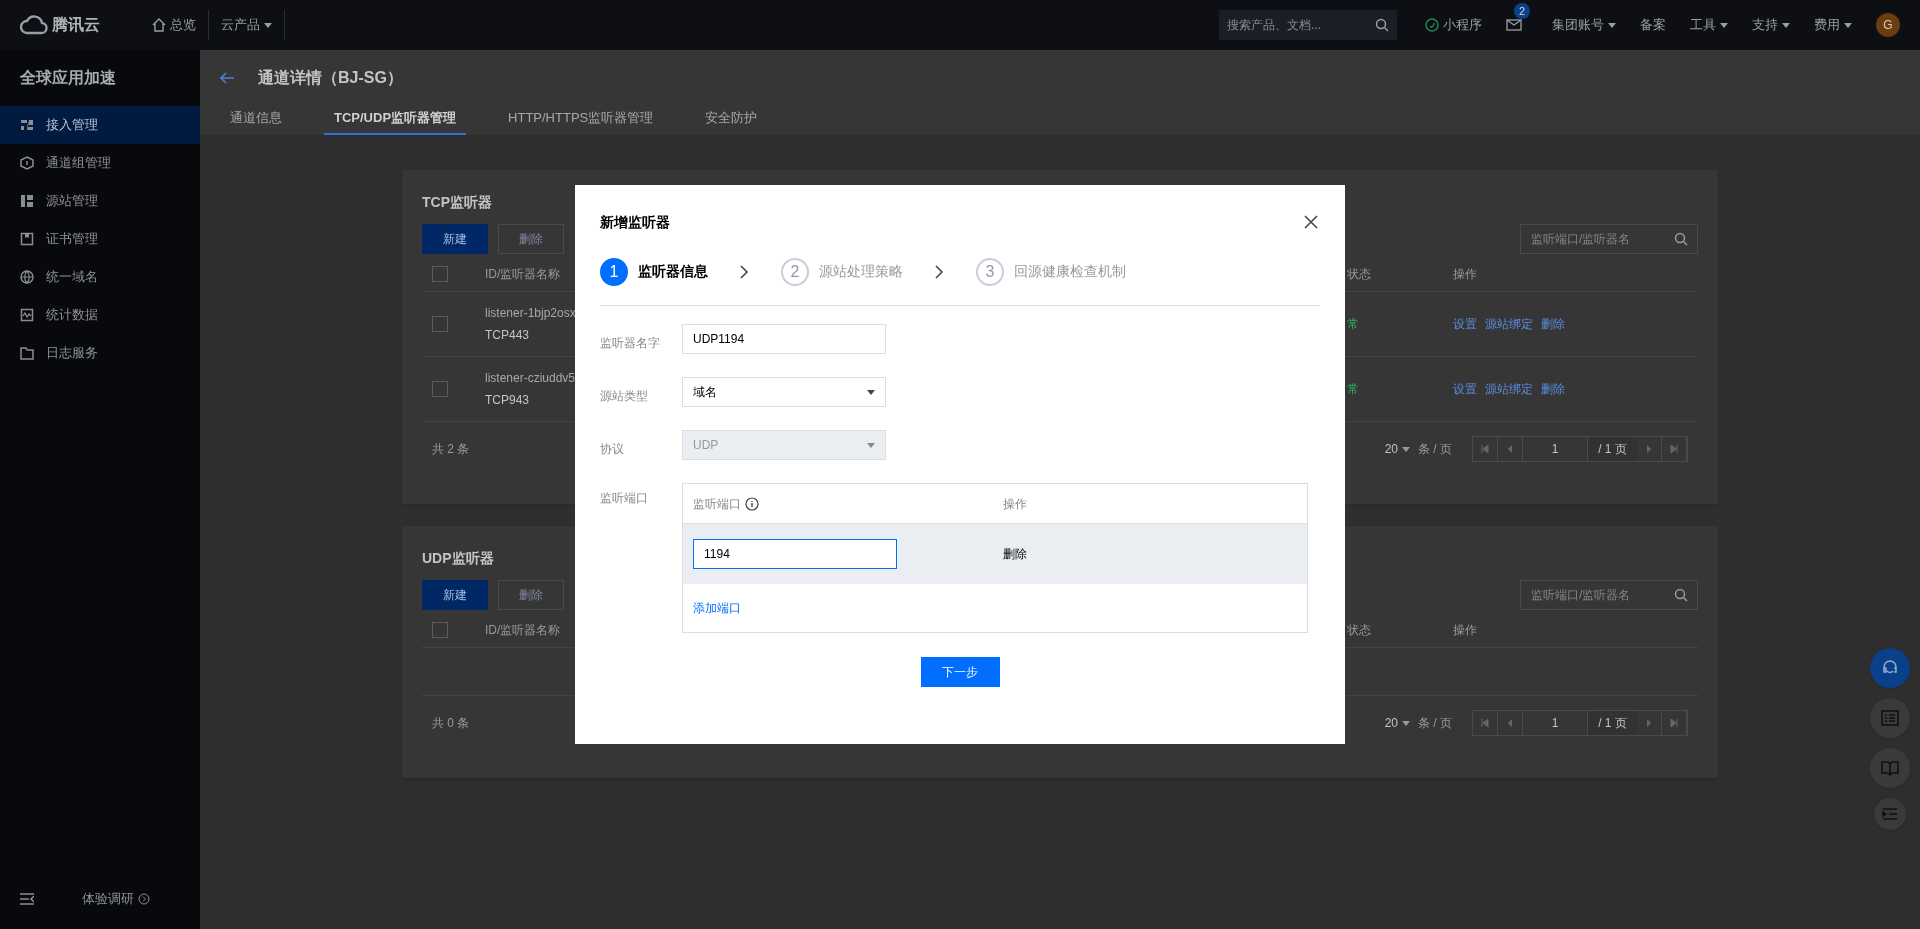  What do you see at coordinates (100, 353) in the screenshot?
I see `sidebar-item: 日志服务` at bounding box center [100, 353].